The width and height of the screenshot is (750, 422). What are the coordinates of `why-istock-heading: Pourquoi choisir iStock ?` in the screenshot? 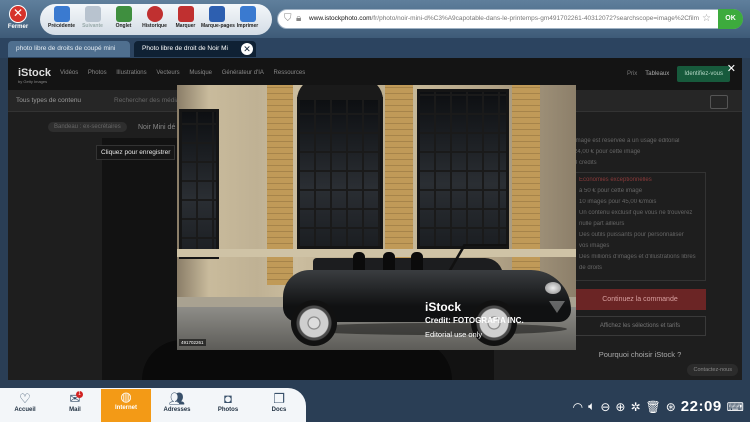 It's located at (640, 354).